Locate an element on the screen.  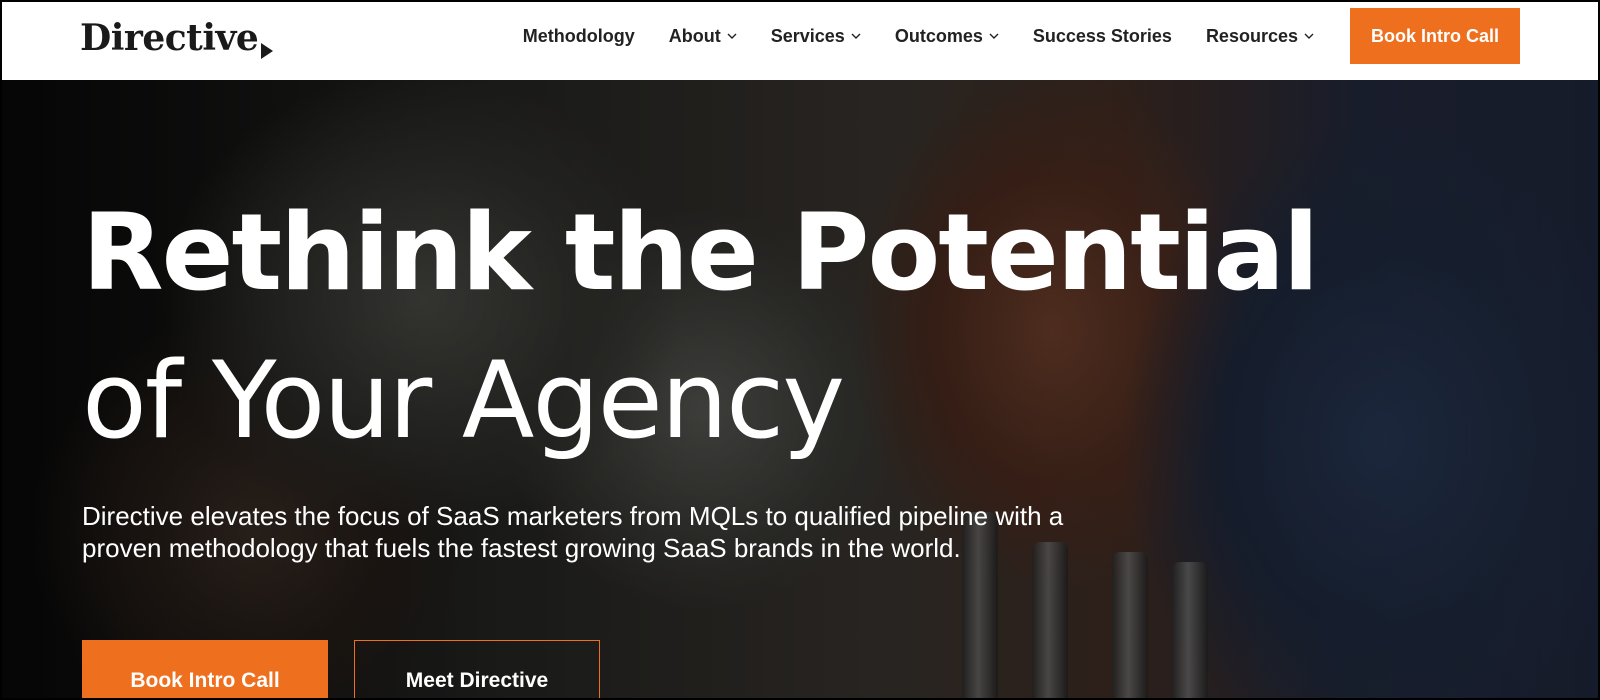
nav-item-outcomes: Outcomes is located at coordinates (947, 36).